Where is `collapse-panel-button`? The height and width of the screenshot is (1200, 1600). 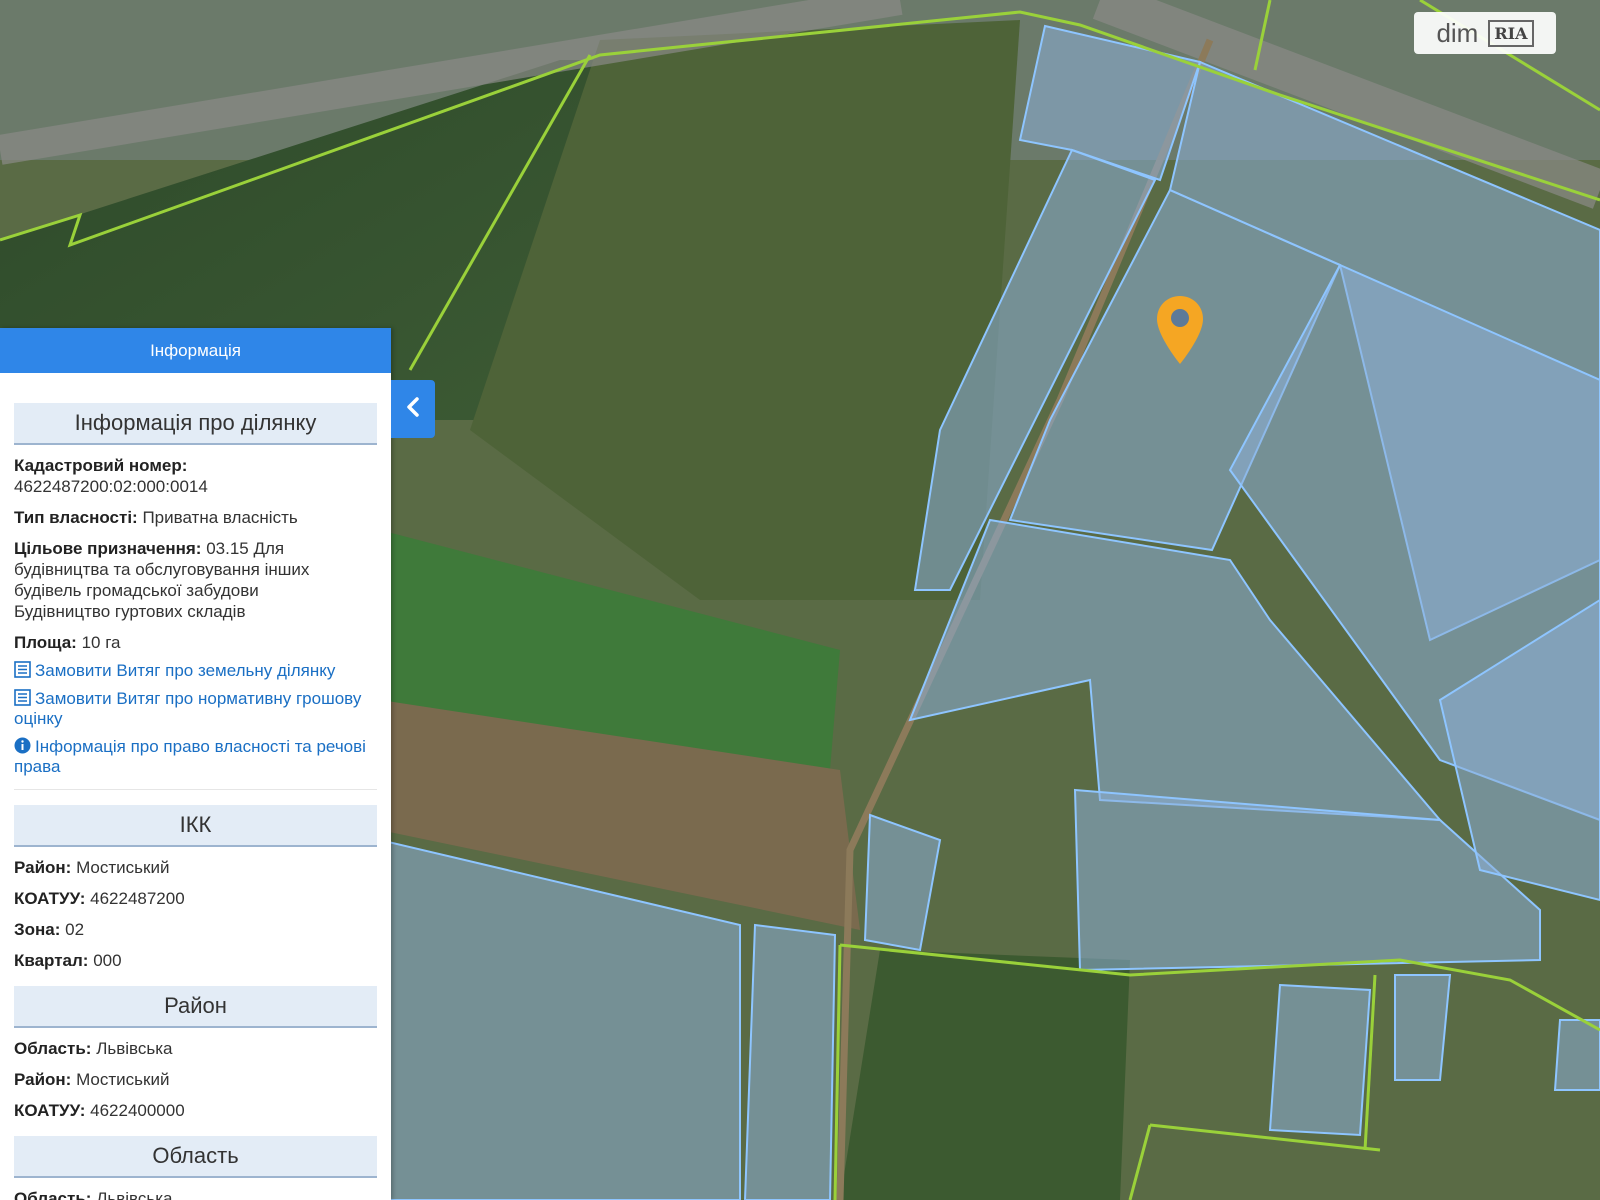 collapse-panel-button is located at coordinates (413, 409).